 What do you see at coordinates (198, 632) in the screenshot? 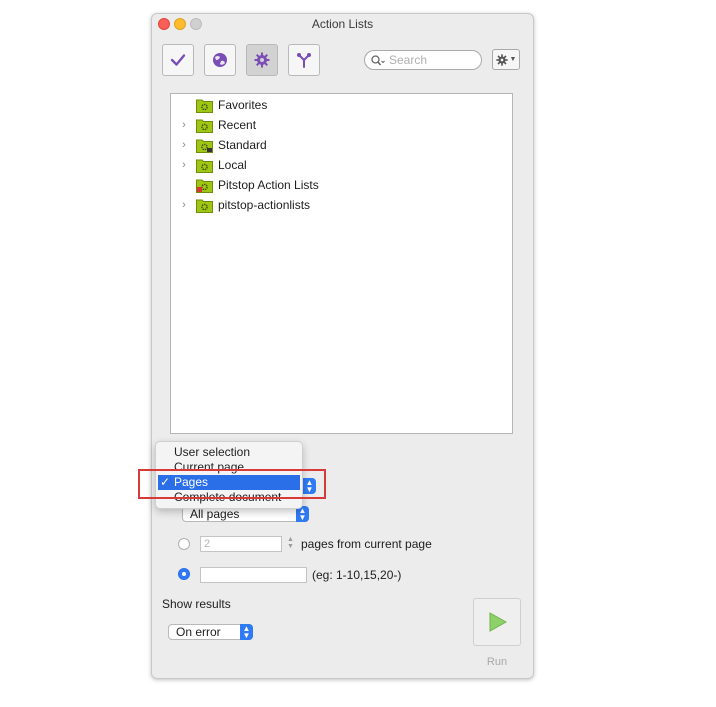
I see `show-results-value: On error` at bounding box center [198, 632].